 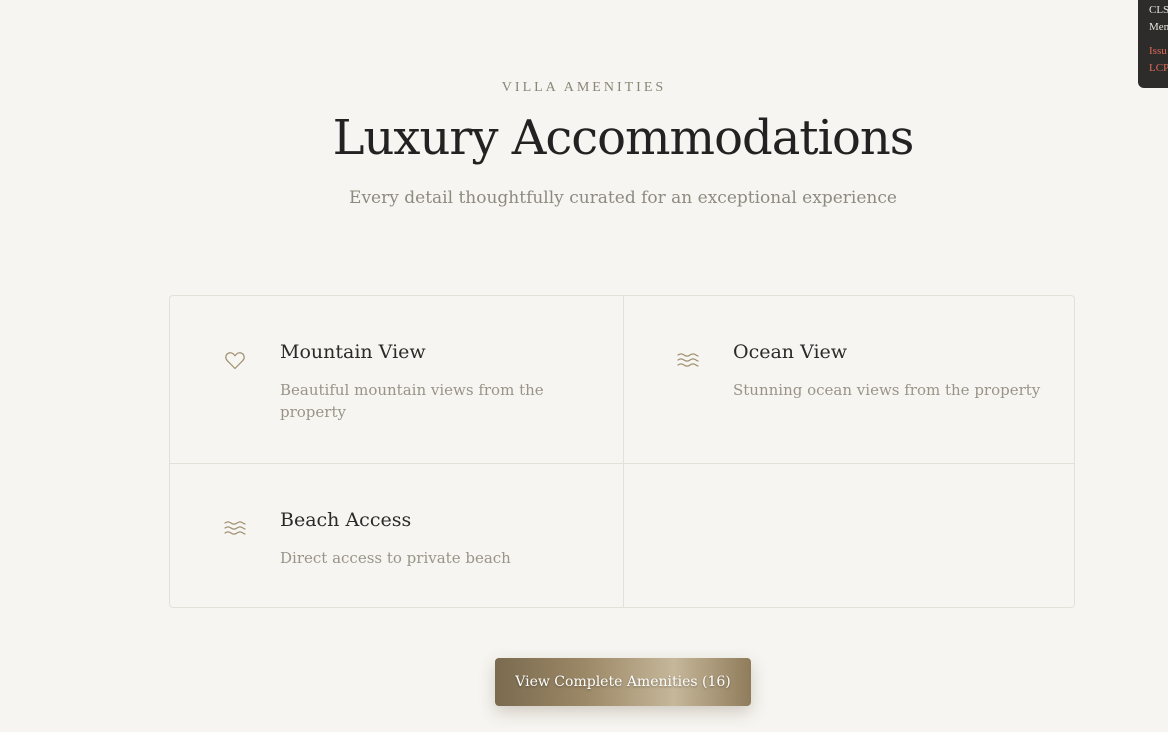 I want to click on debug-line: LCP, so click(x=1158, y=68).